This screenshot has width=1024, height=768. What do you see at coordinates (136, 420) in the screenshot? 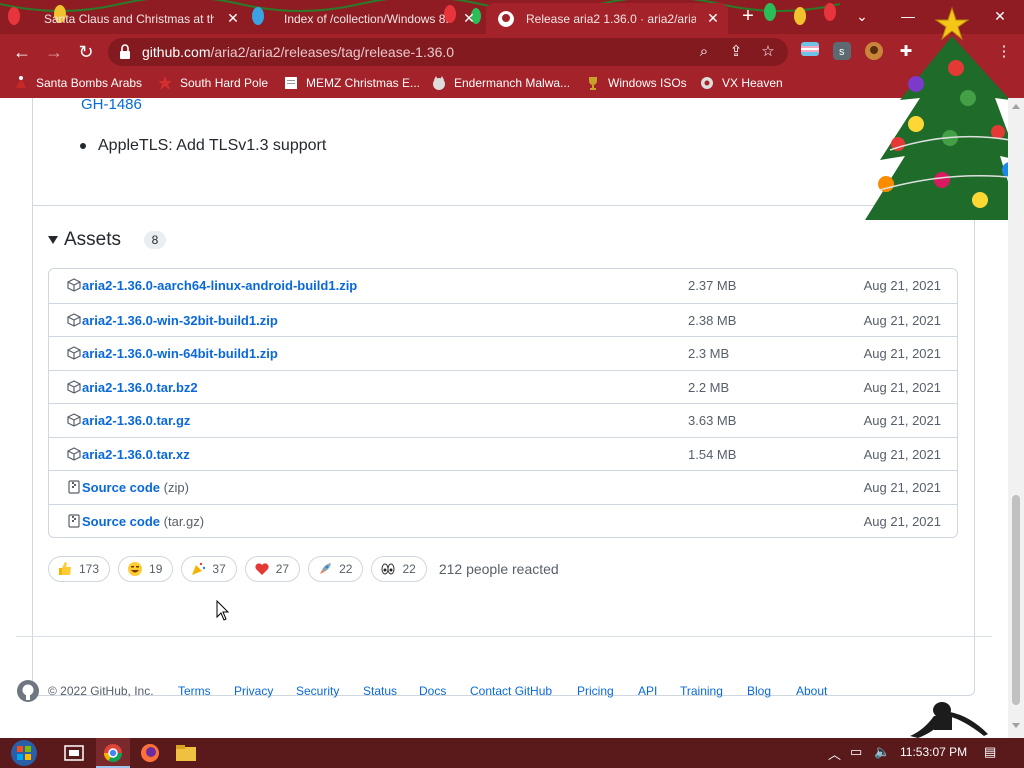
I see `asset-download-link: aria2-1.36.0.tar.gz` at bounding box center [136, 420].